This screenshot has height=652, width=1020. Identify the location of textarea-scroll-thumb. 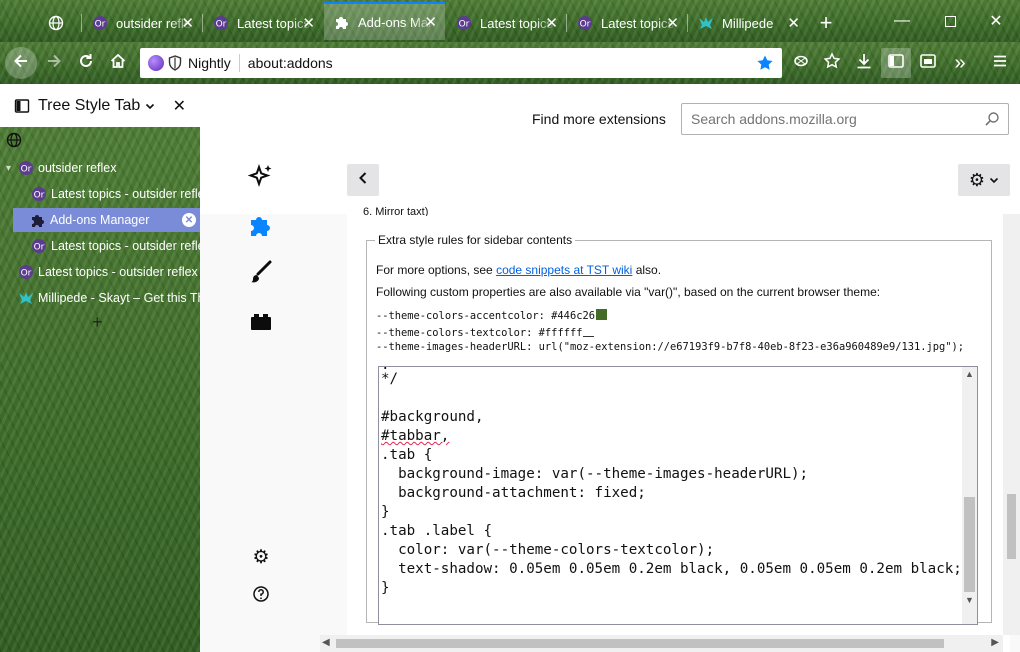
(969, 544).